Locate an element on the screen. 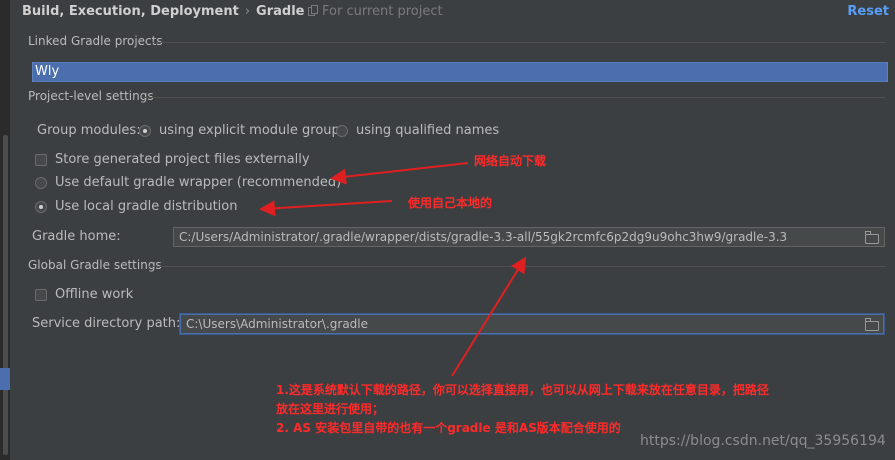  arrow-network-download is located at coordinates (399, 173).